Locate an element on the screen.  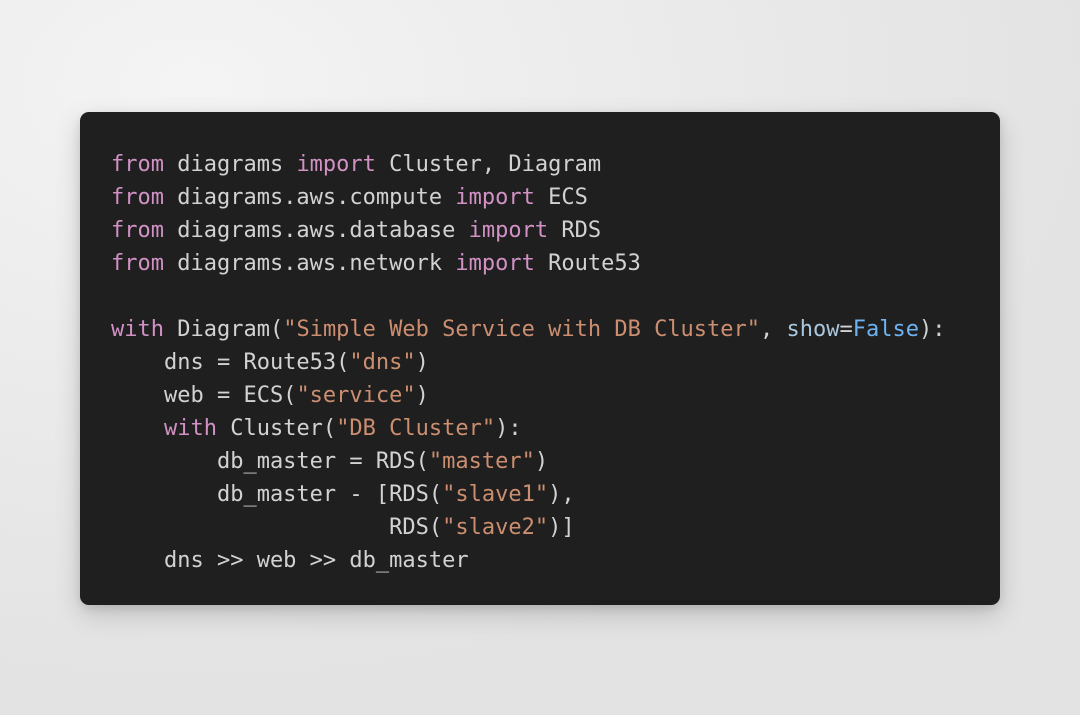
code-line: from diagrams.aws.network import Route53 is located at coordinates (555, 263).